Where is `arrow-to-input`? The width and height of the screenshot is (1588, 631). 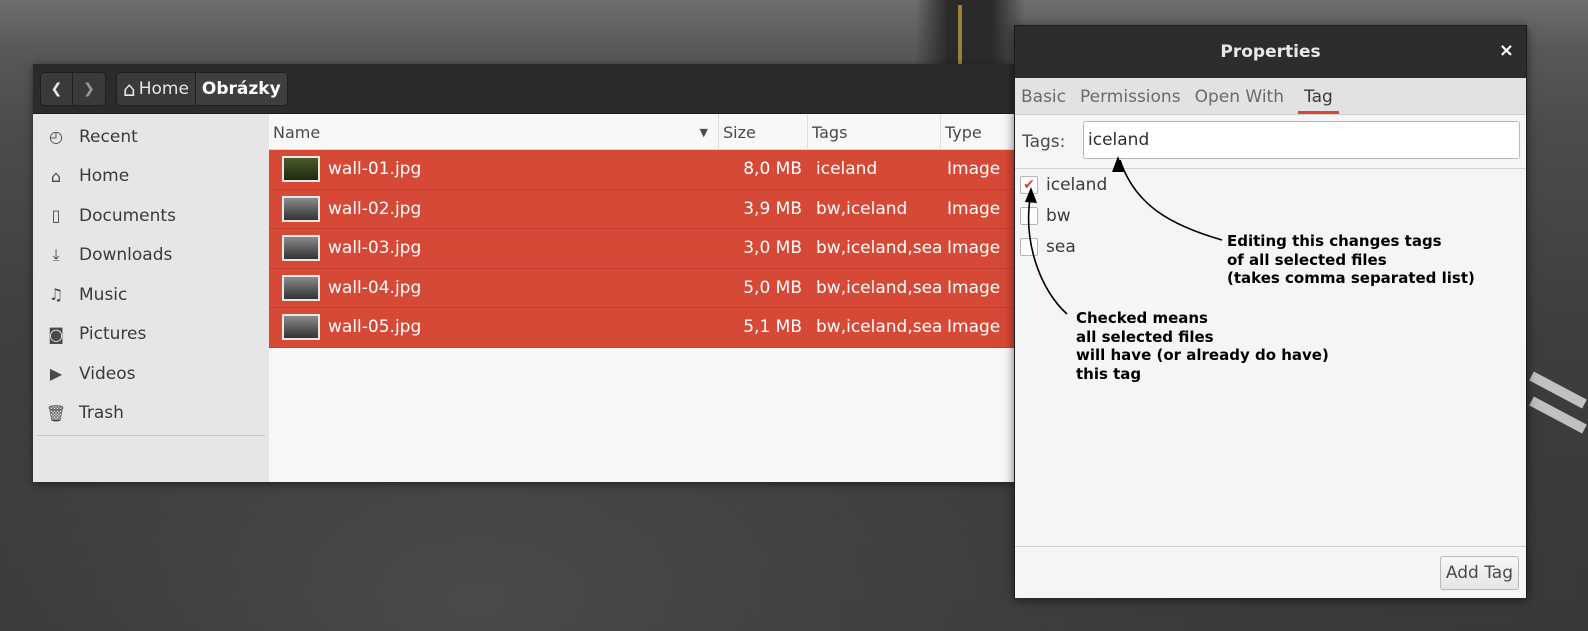 arrow-to-input is located at coordinates (1171, 200).